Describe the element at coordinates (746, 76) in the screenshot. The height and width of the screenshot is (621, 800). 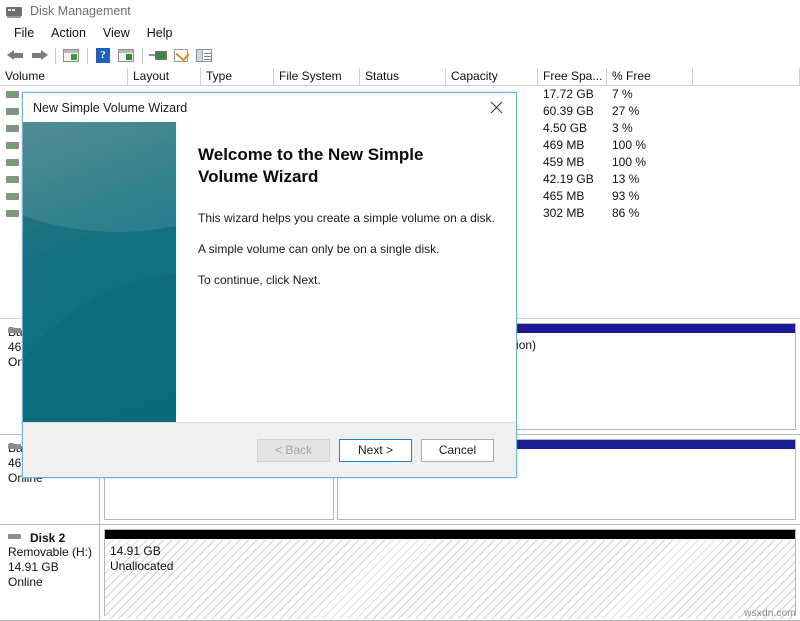
I see `column-header-blank` at that location.